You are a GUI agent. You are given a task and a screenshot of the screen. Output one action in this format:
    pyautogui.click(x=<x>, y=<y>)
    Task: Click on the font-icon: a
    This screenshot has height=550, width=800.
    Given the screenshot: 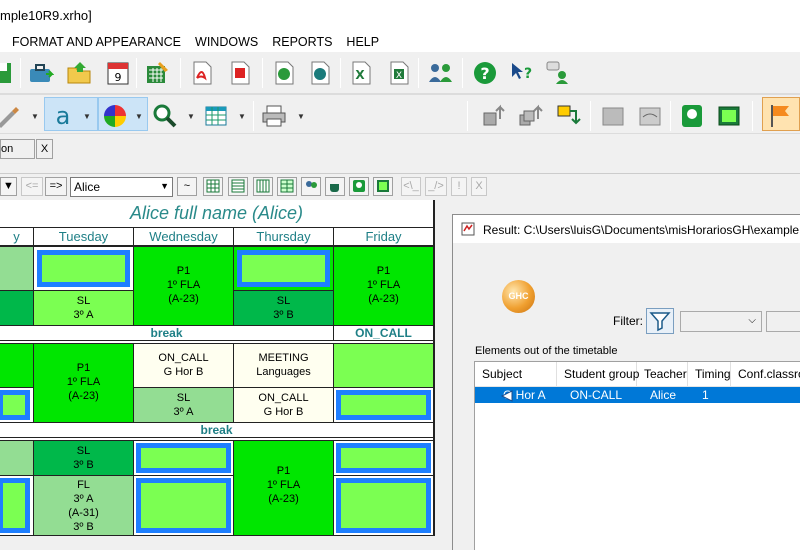 What is the action you would take?
    pyautogui.click(x=63, y=116)
    